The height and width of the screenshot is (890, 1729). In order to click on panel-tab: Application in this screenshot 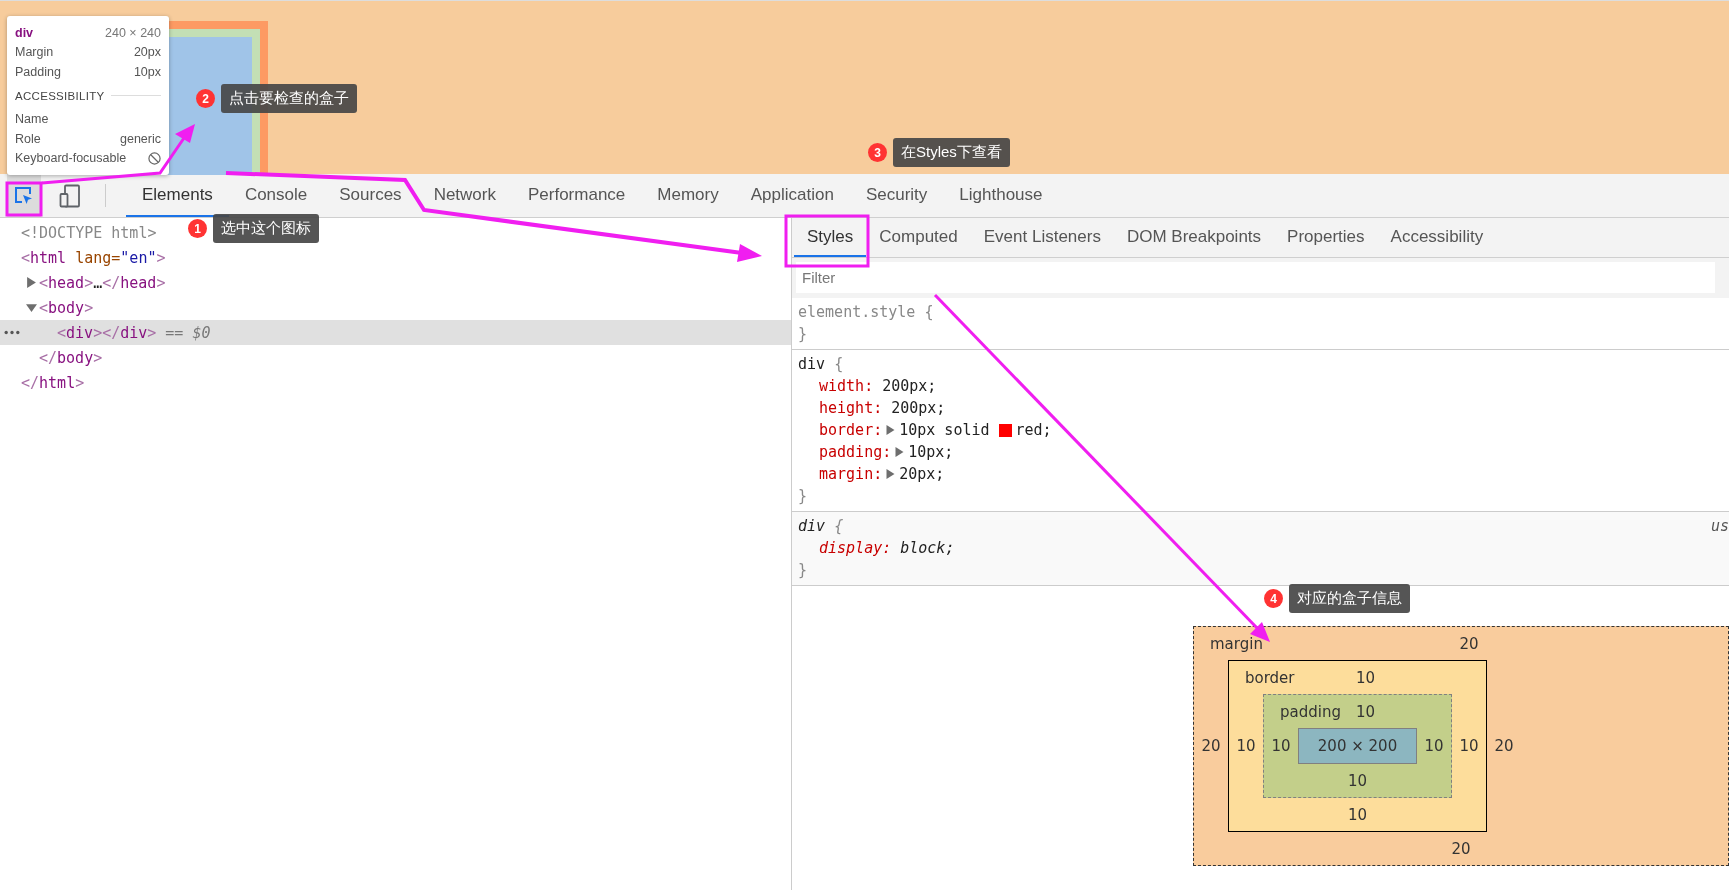, I will do `click(792, 195)`.